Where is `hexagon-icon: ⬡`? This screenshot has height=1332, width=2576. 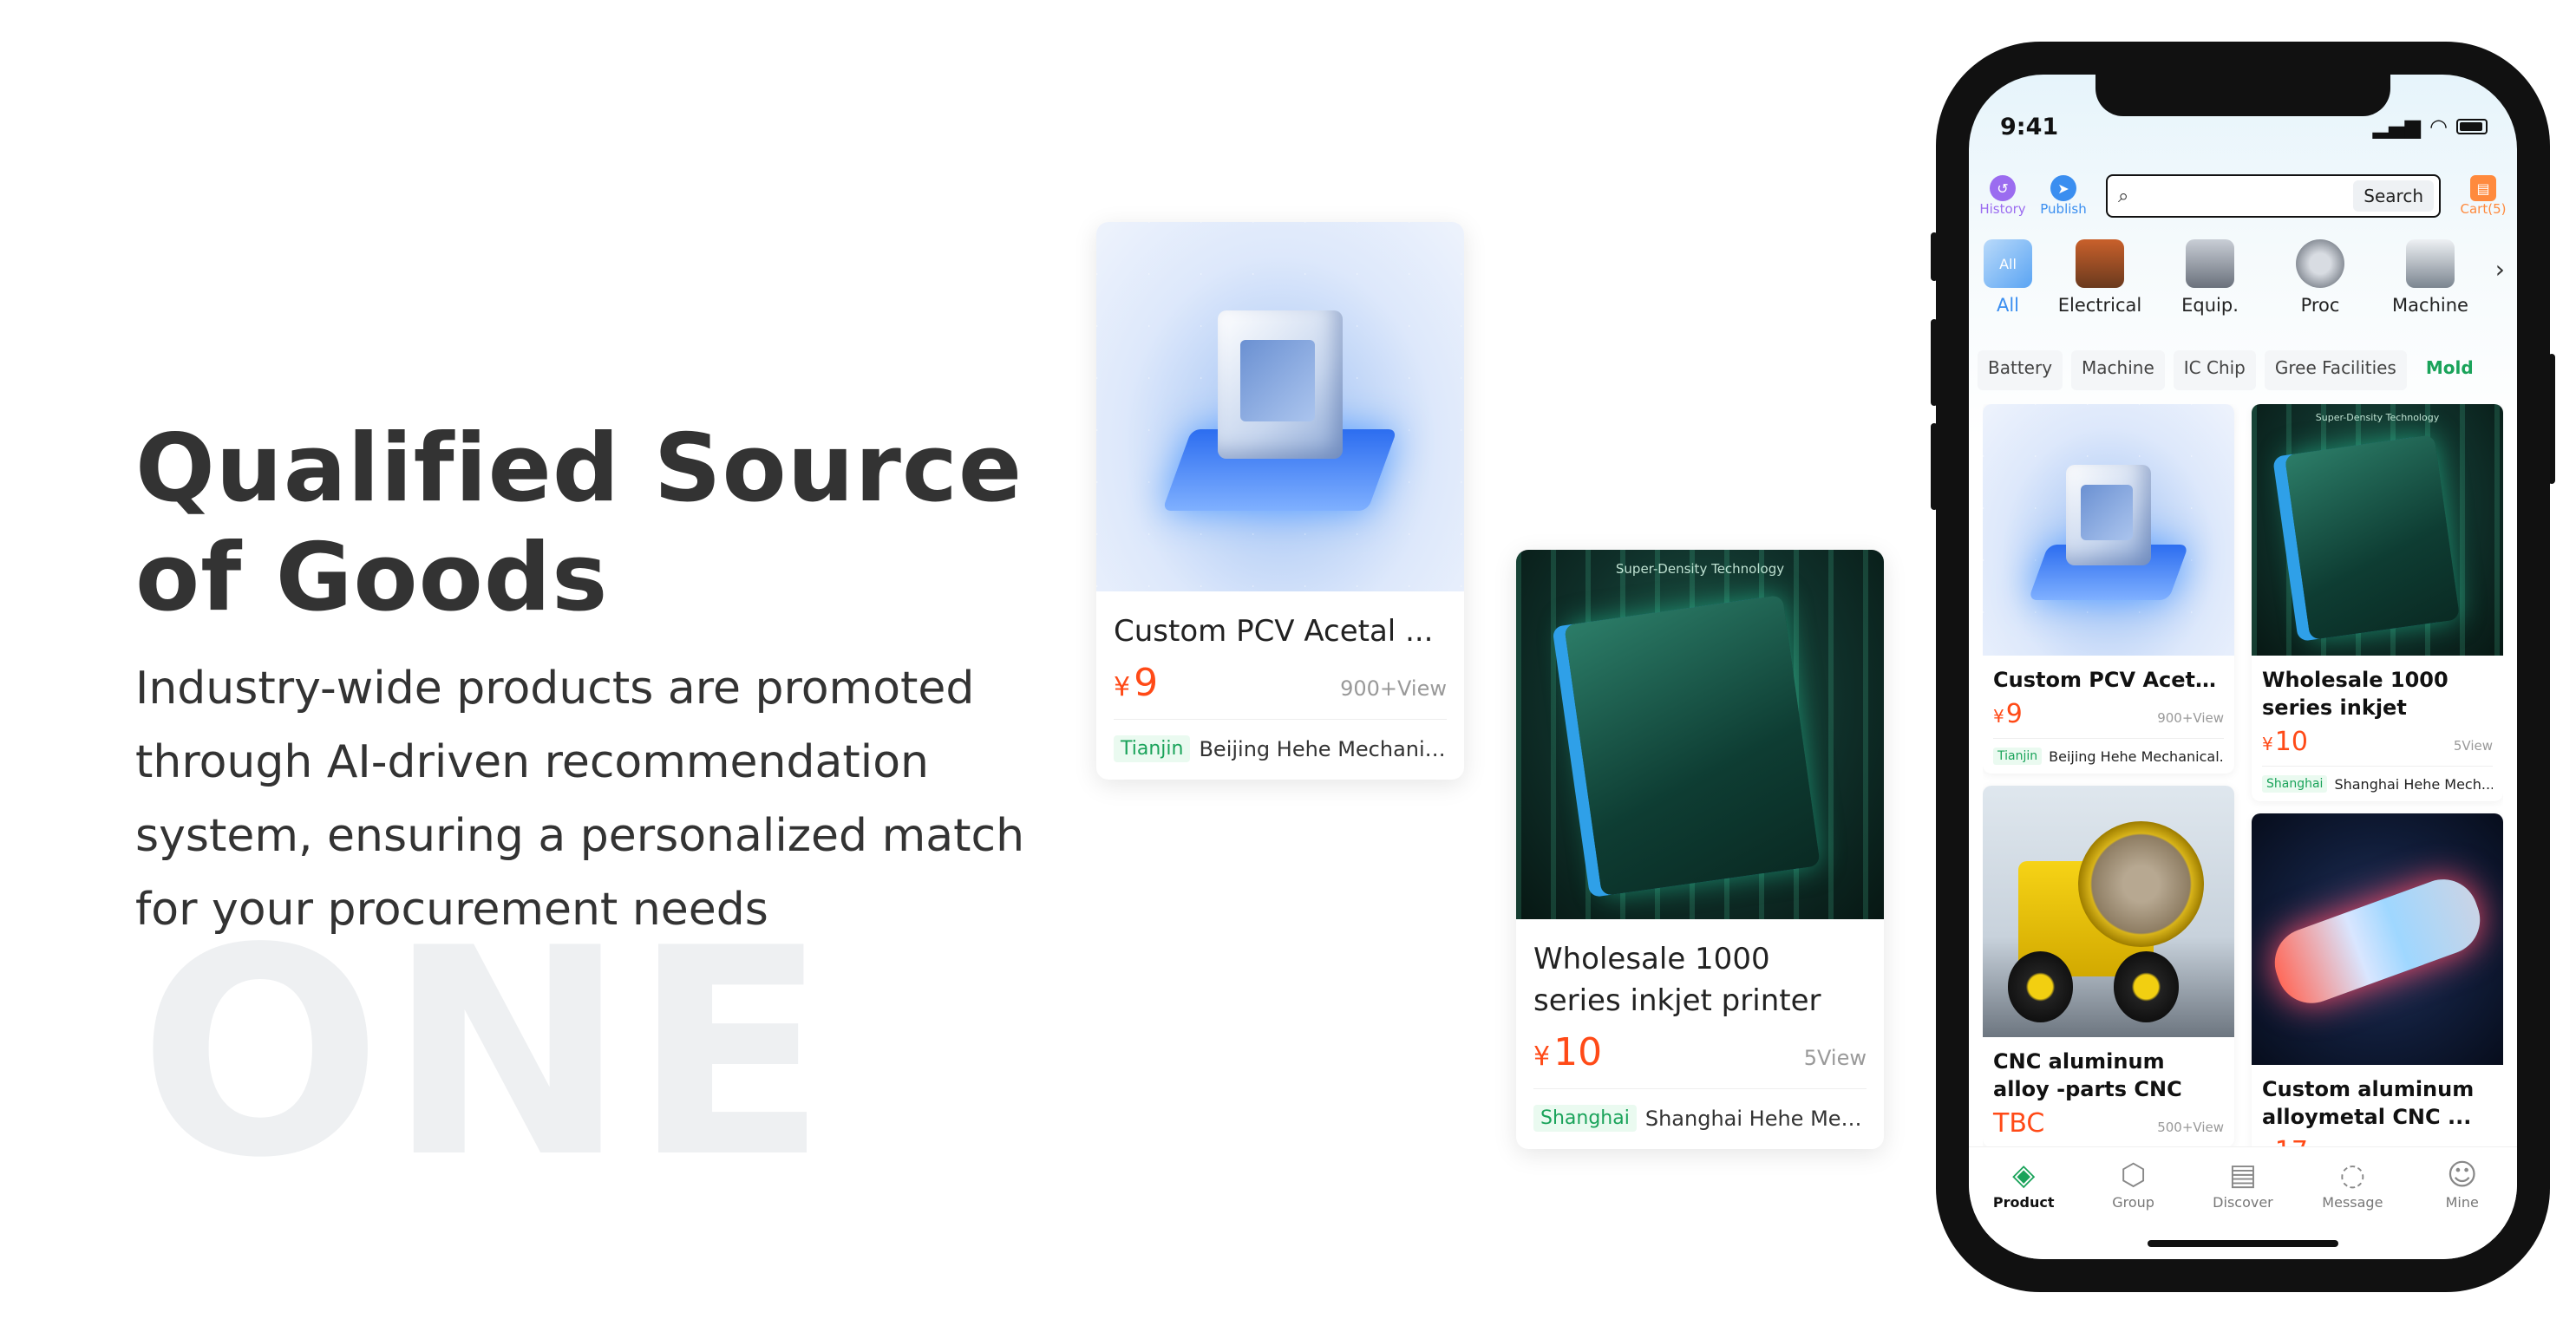 hexagon-icon: ⬡ is located at coordinates (2133, 1175).